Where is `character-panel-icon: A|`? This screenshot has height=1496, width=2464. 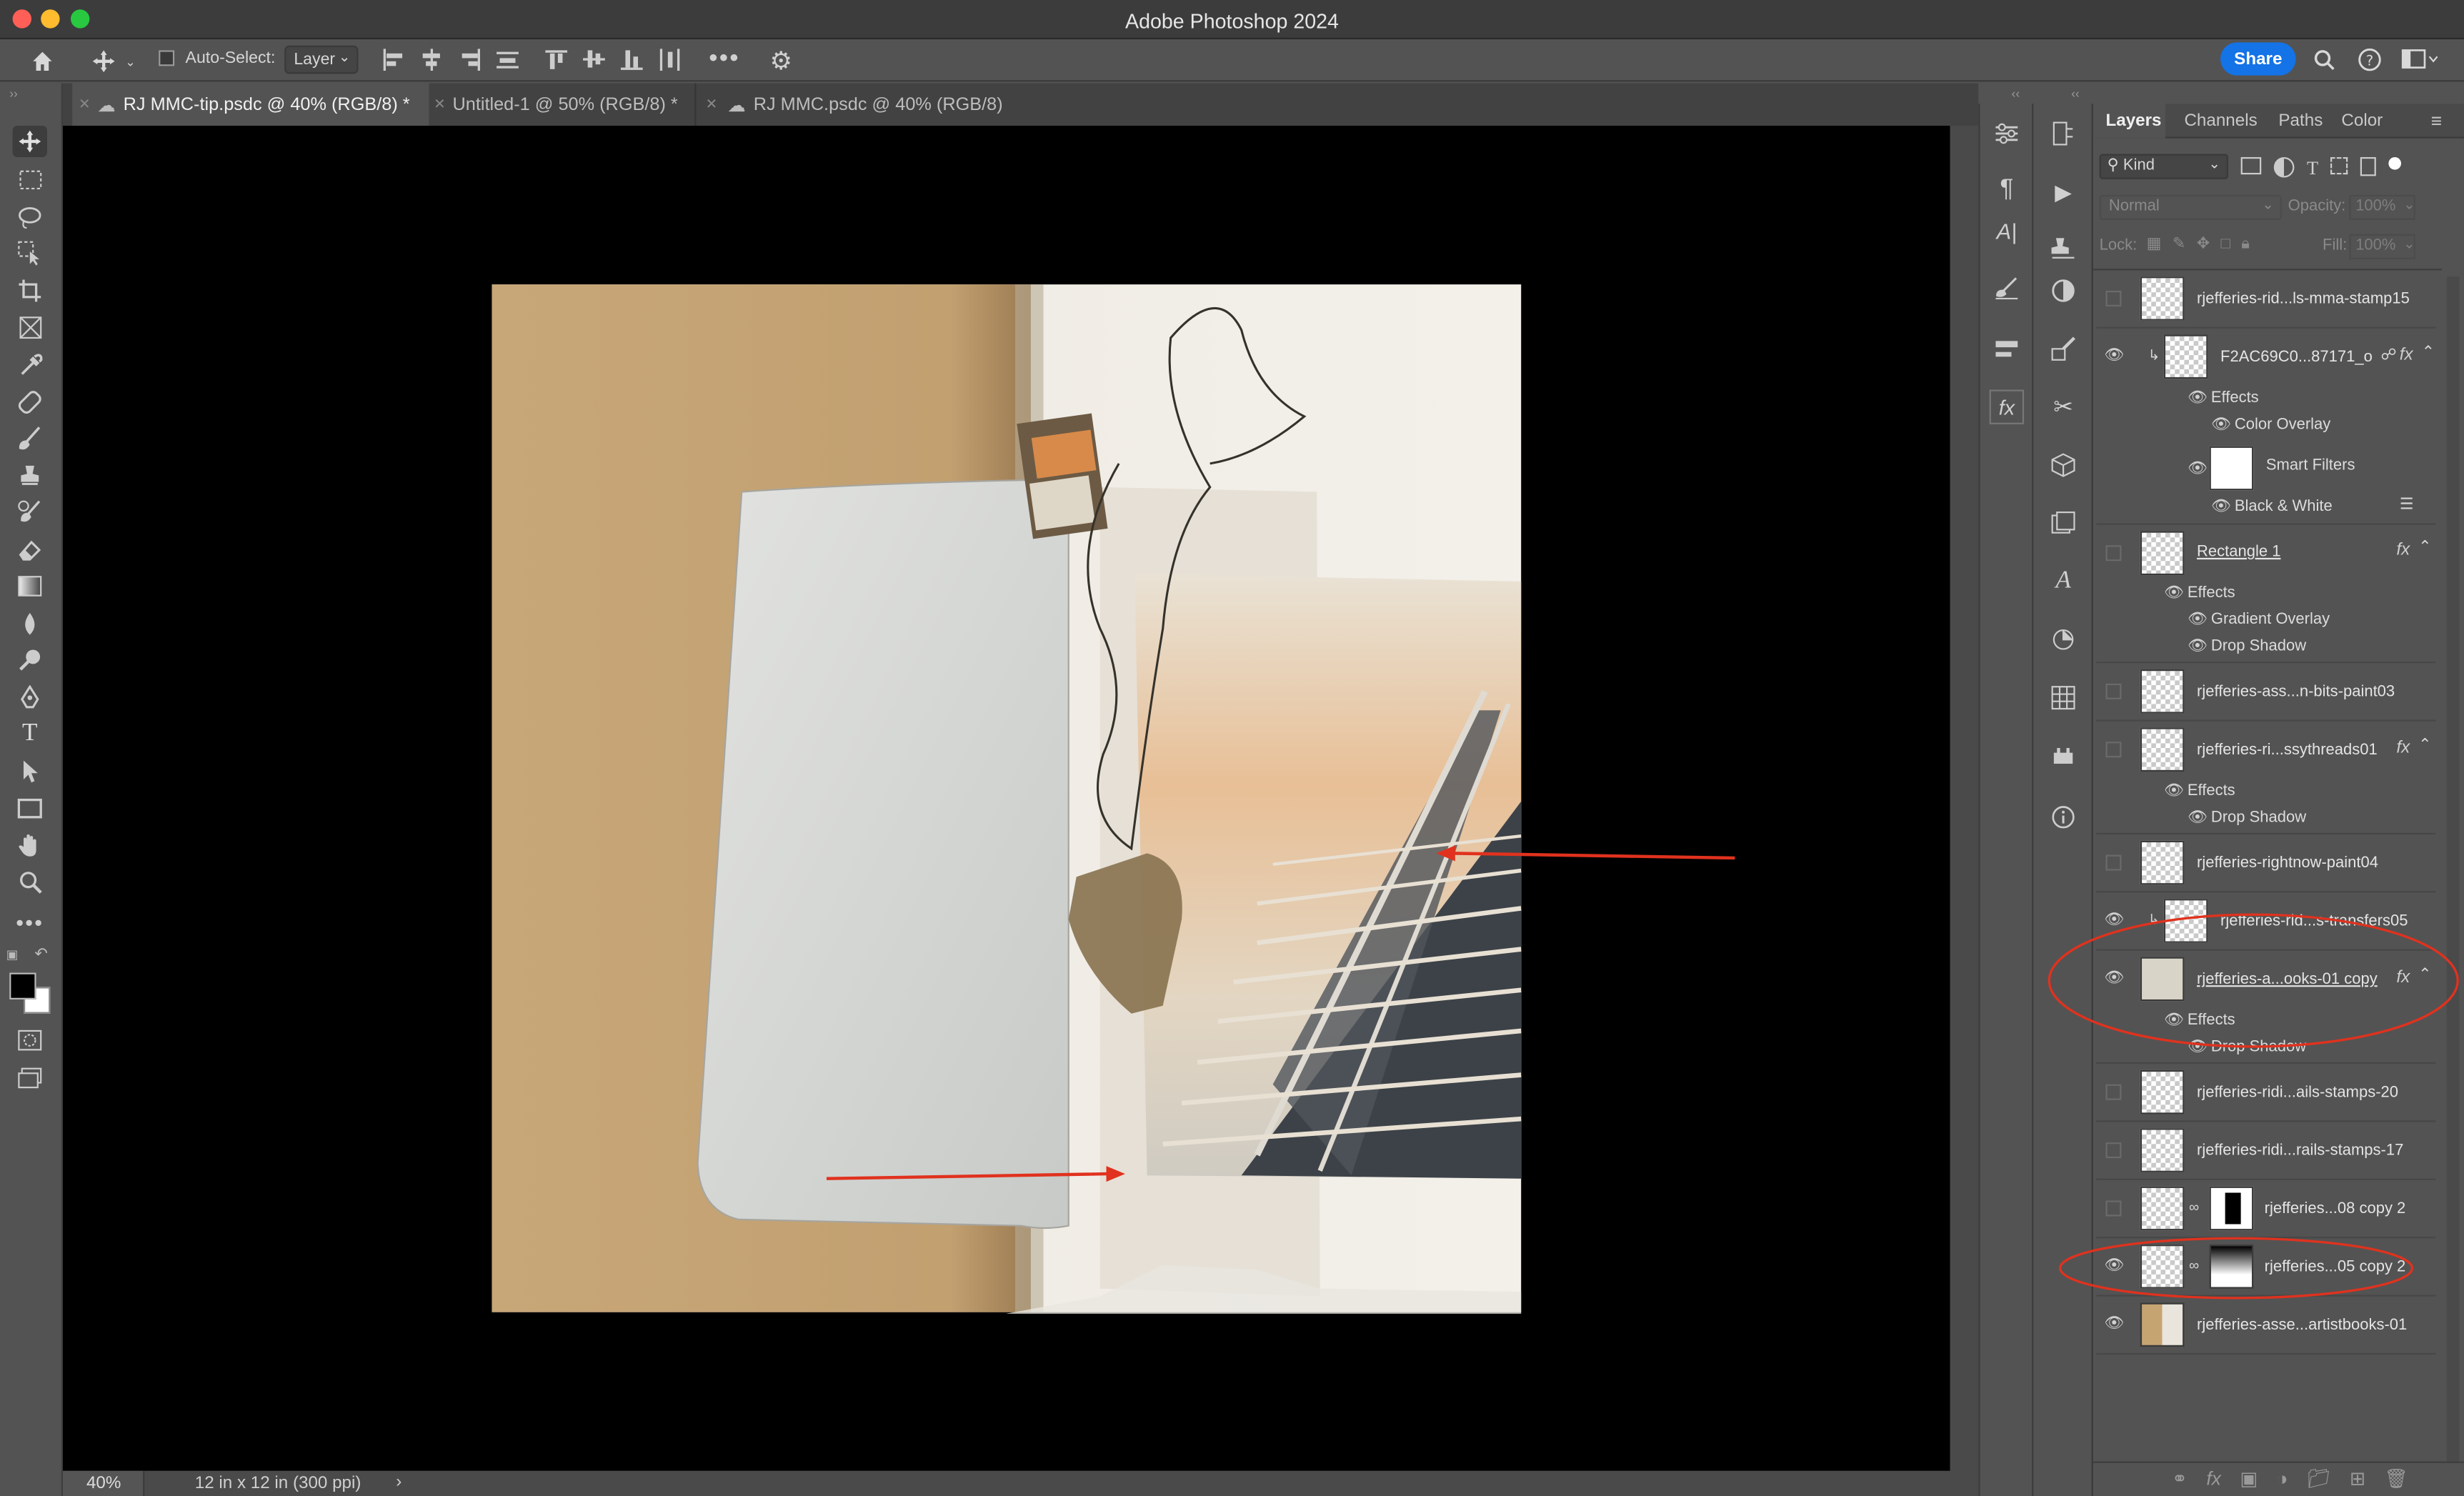 character-panel-icon: A| is located at coordinates (2007, 231).